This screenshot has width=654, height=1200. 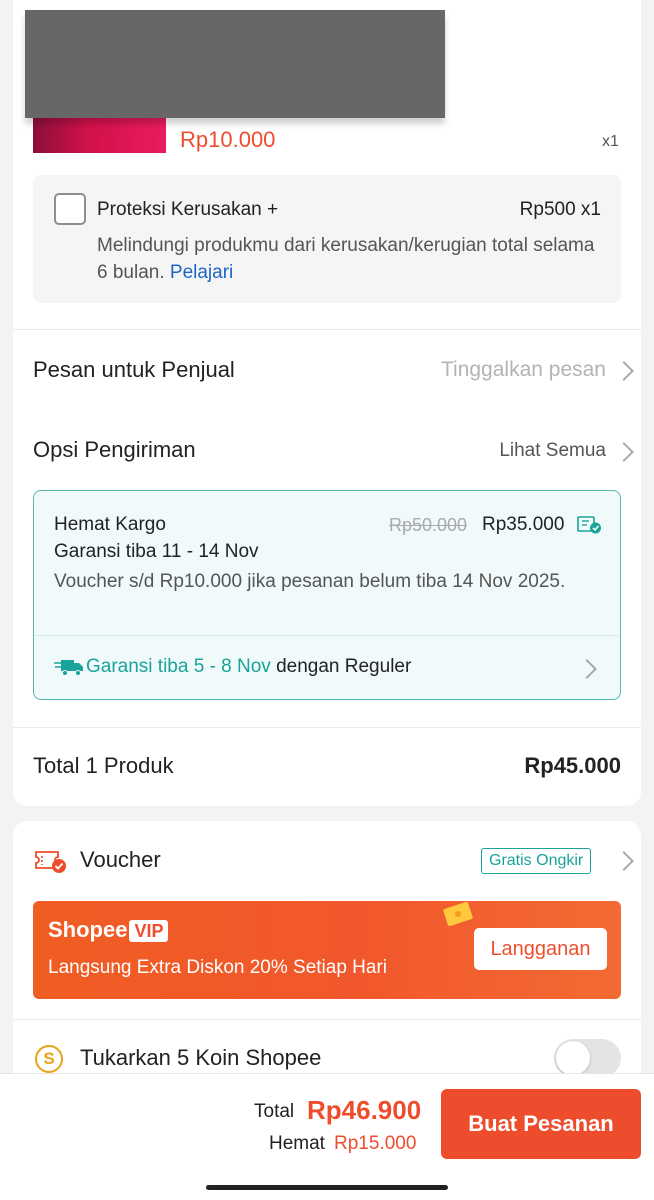 What do you see at coordinates (573, 1058) in the screenshot?
I see `toggle-knob` at bounding box center [573, 1058].